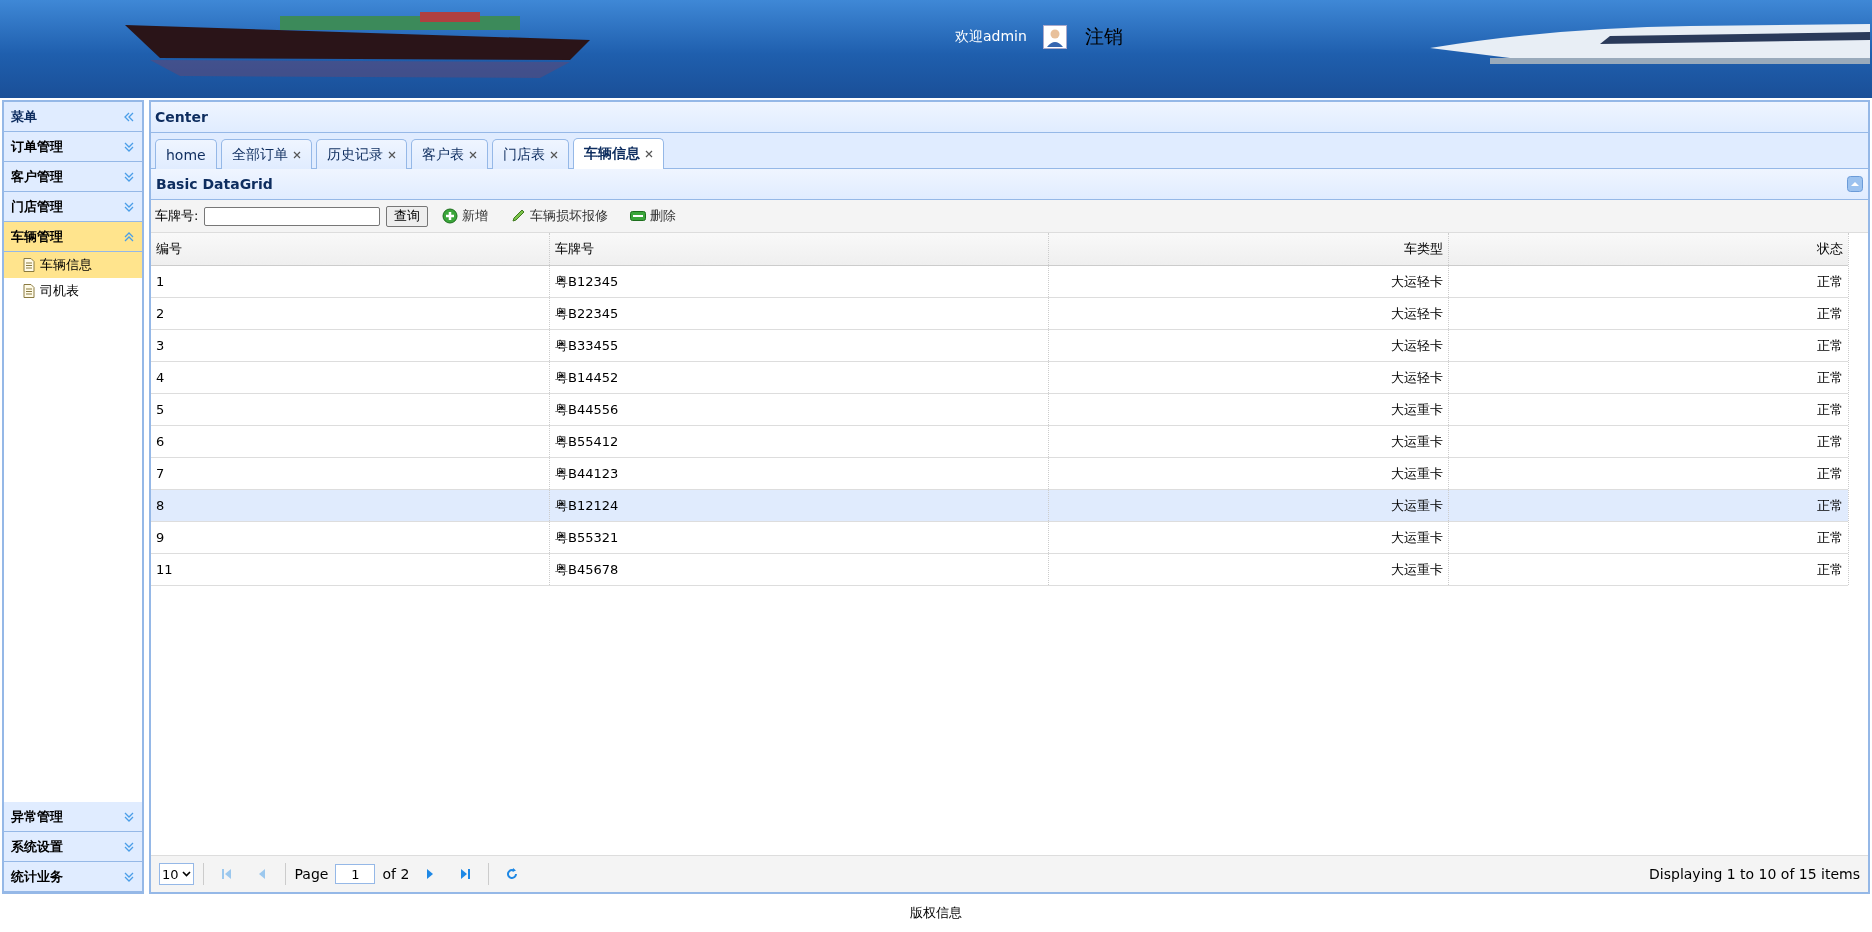 This screenshot has width=1872, height=932. Describe the element at coordinates (73, 265) in the screenshot. I see `menu-item: 车辆信息` at that location.